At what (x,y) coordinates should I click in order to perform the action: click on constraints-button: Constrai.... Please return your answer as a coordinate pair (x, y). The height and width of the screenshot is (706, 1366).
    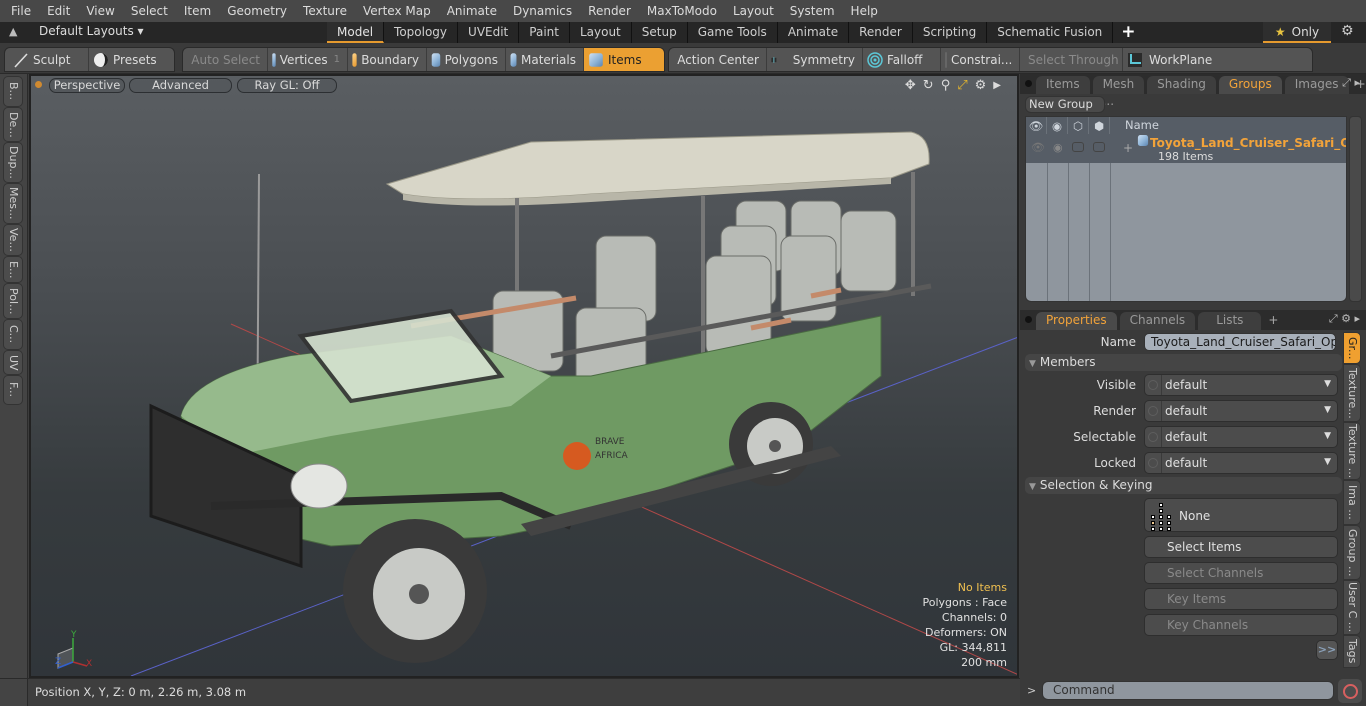
    Looking at the image, I should click on (980, 59).